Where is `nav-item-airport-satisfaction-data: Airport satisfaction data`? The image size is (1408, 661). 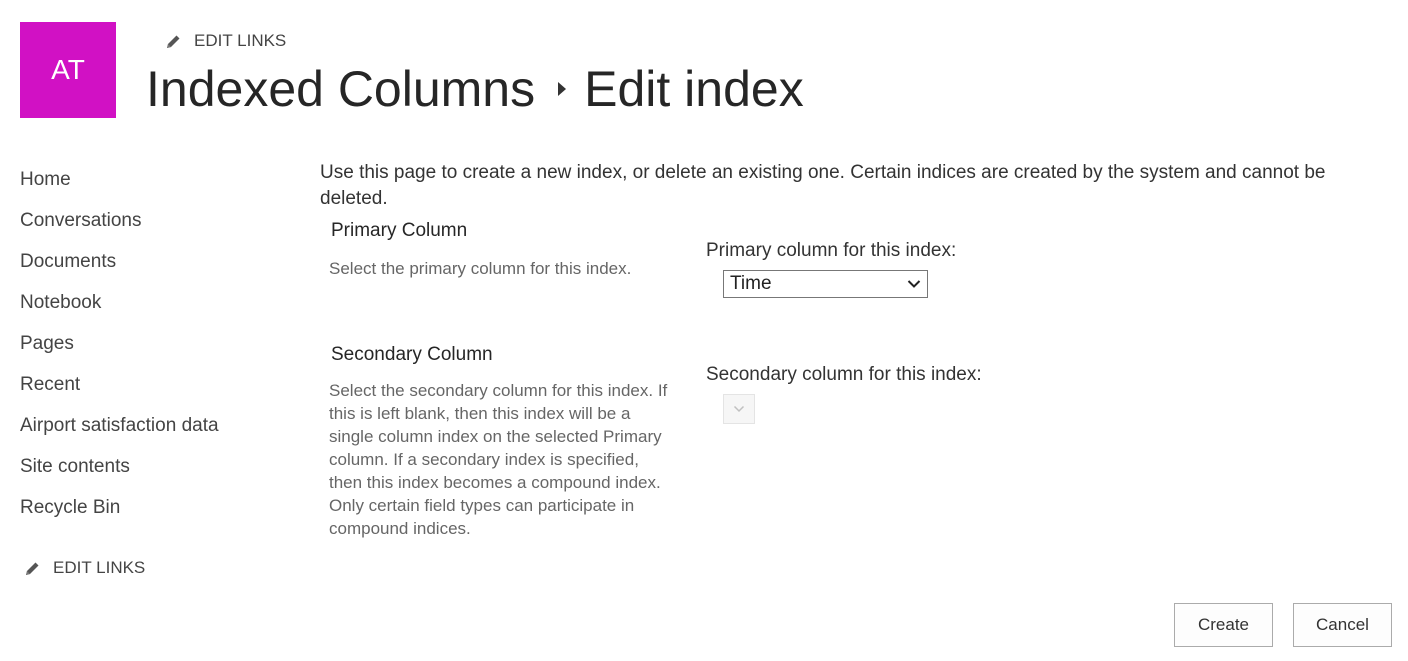
nav-item-airport-satisfaction-data: Airport satisfaction data is located at coordinates (119, 432).